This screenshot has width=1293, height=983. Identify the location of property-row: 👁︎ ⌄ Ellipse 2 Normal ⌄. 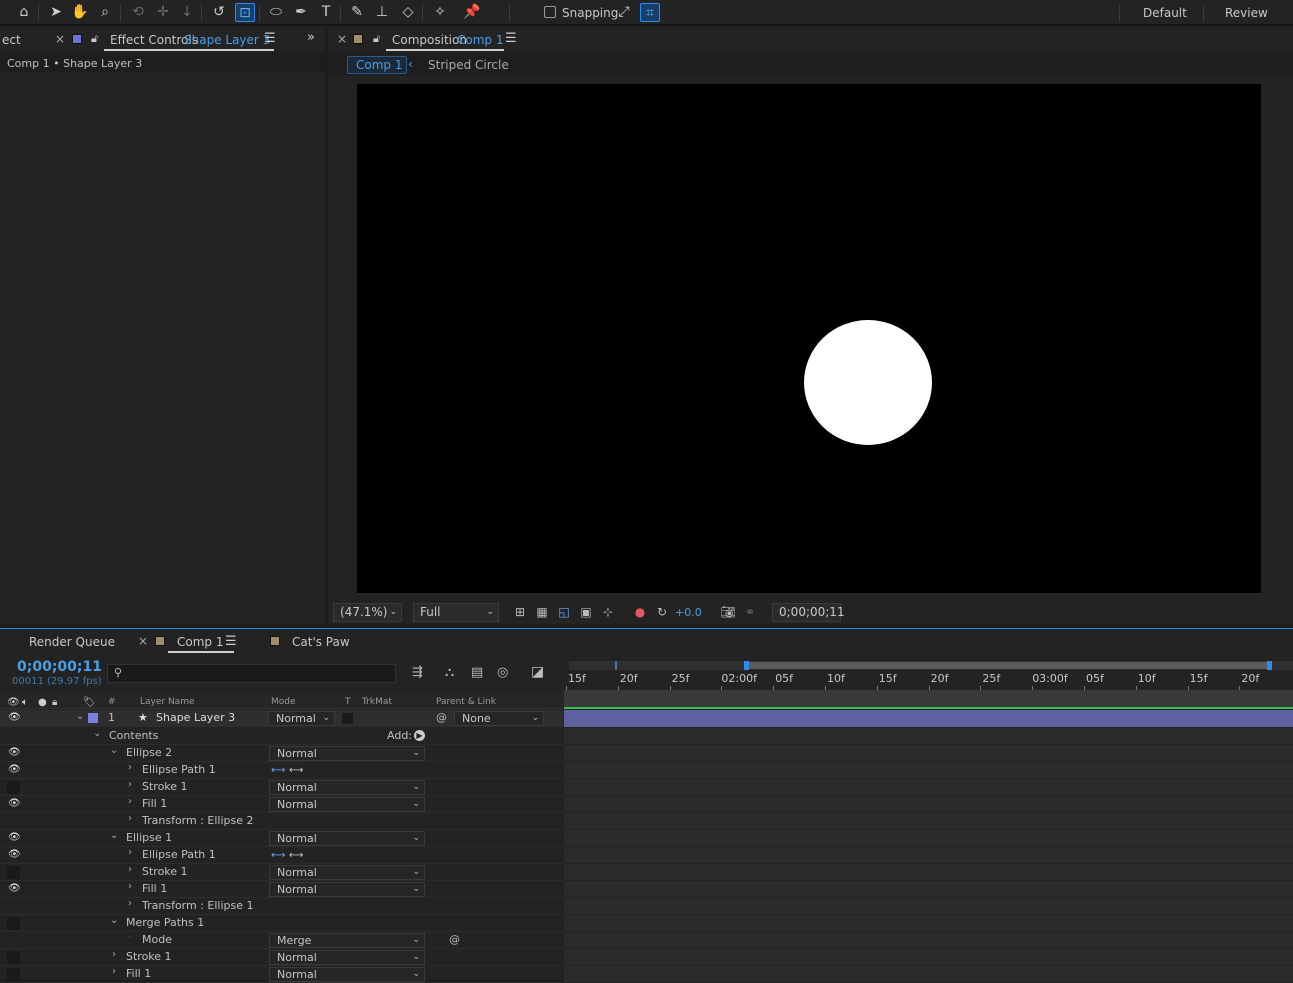
(281, 753).